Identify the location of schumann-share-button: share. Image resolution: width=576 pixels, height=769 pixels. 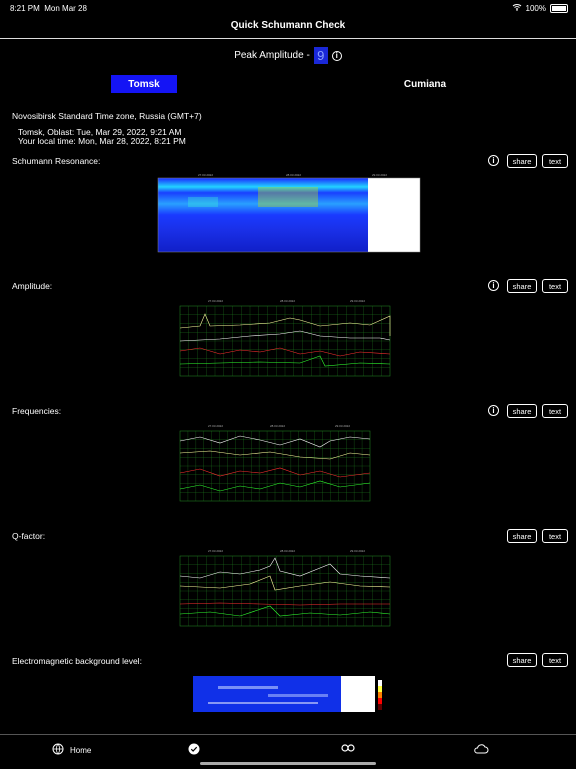
(522, 161).